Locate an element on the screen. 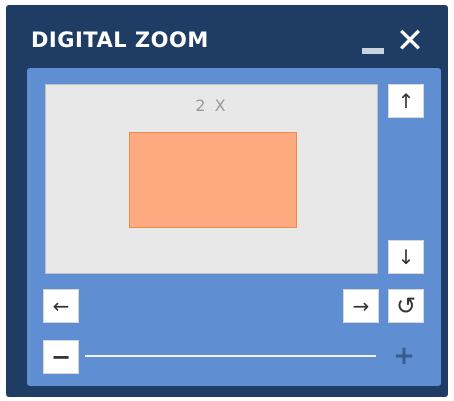 The width and height of the screenshot is (454, 401). pan-down-button: ↓ is located at coordinates (406, 257).